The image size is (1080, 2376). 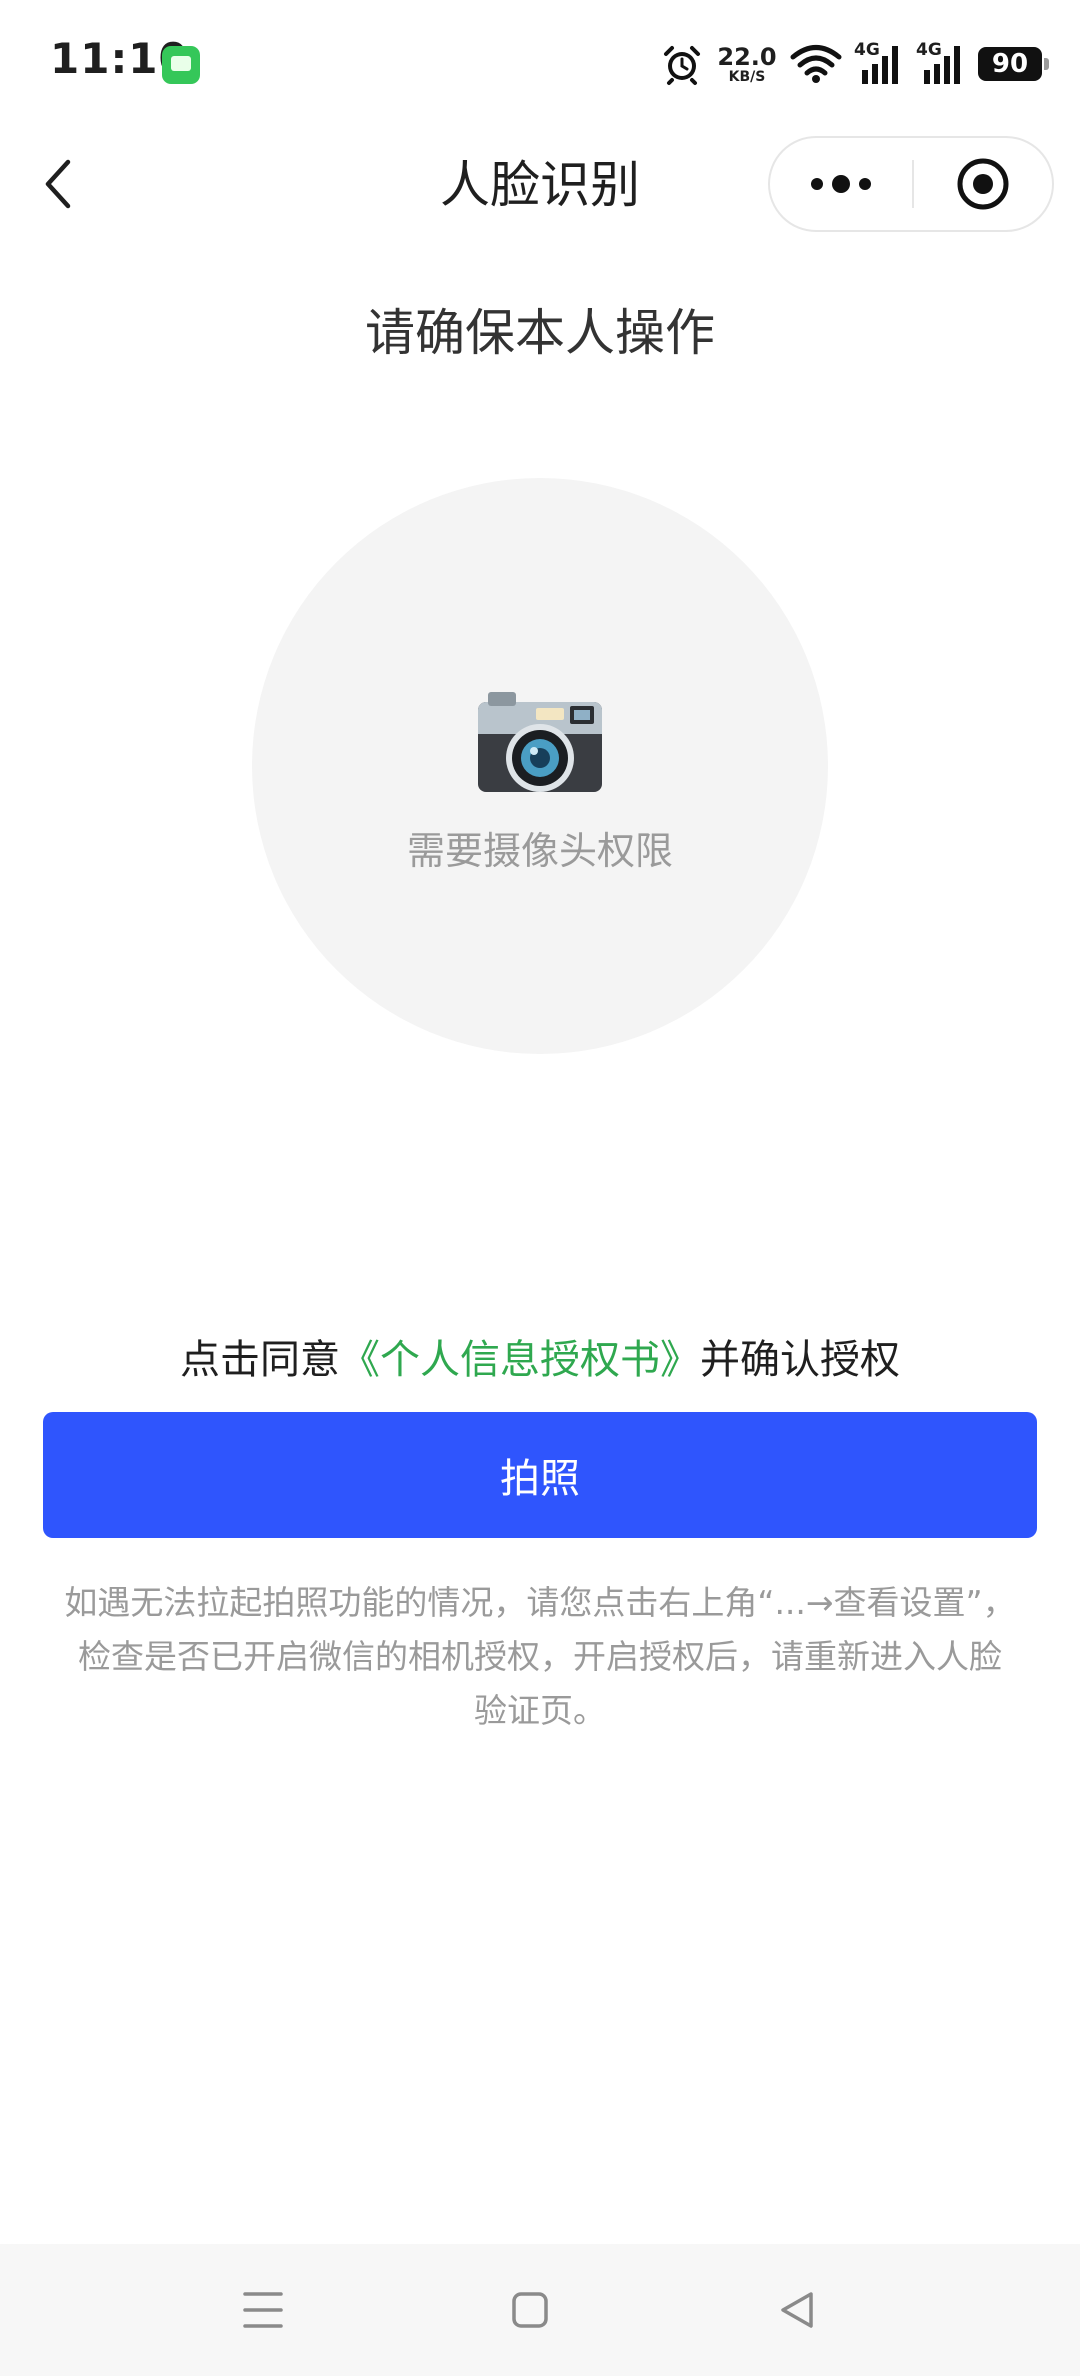 I want to click on system-back-button, so click(x=797, y=2310).